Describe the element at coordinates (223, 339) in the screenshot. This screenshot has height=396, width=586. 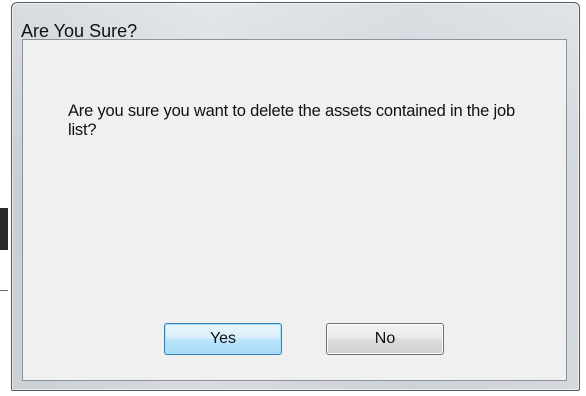
I see `yes-button: Yes` at that location.